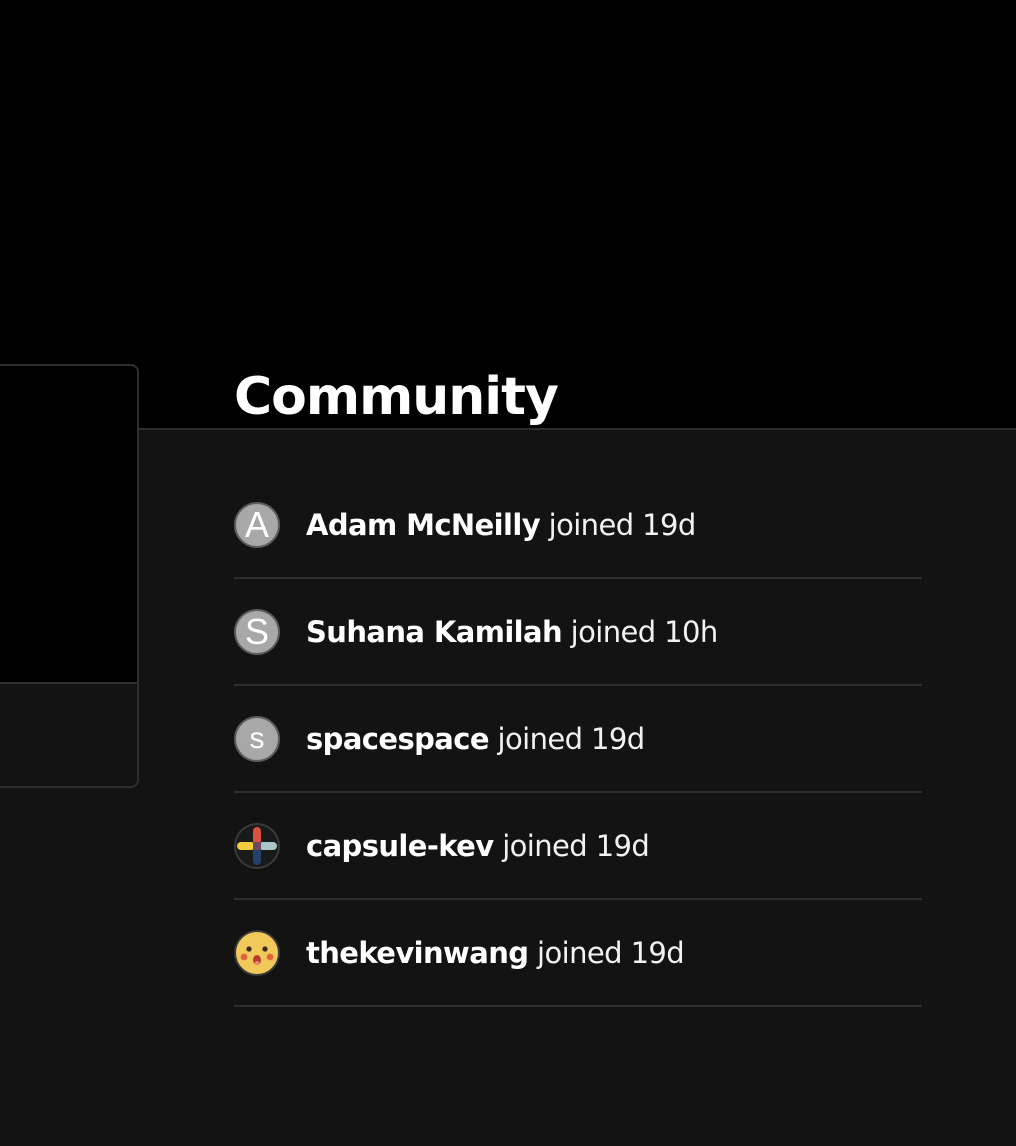  I want to click on member-row: capsule-kev joined 19d, so click(578, 846).